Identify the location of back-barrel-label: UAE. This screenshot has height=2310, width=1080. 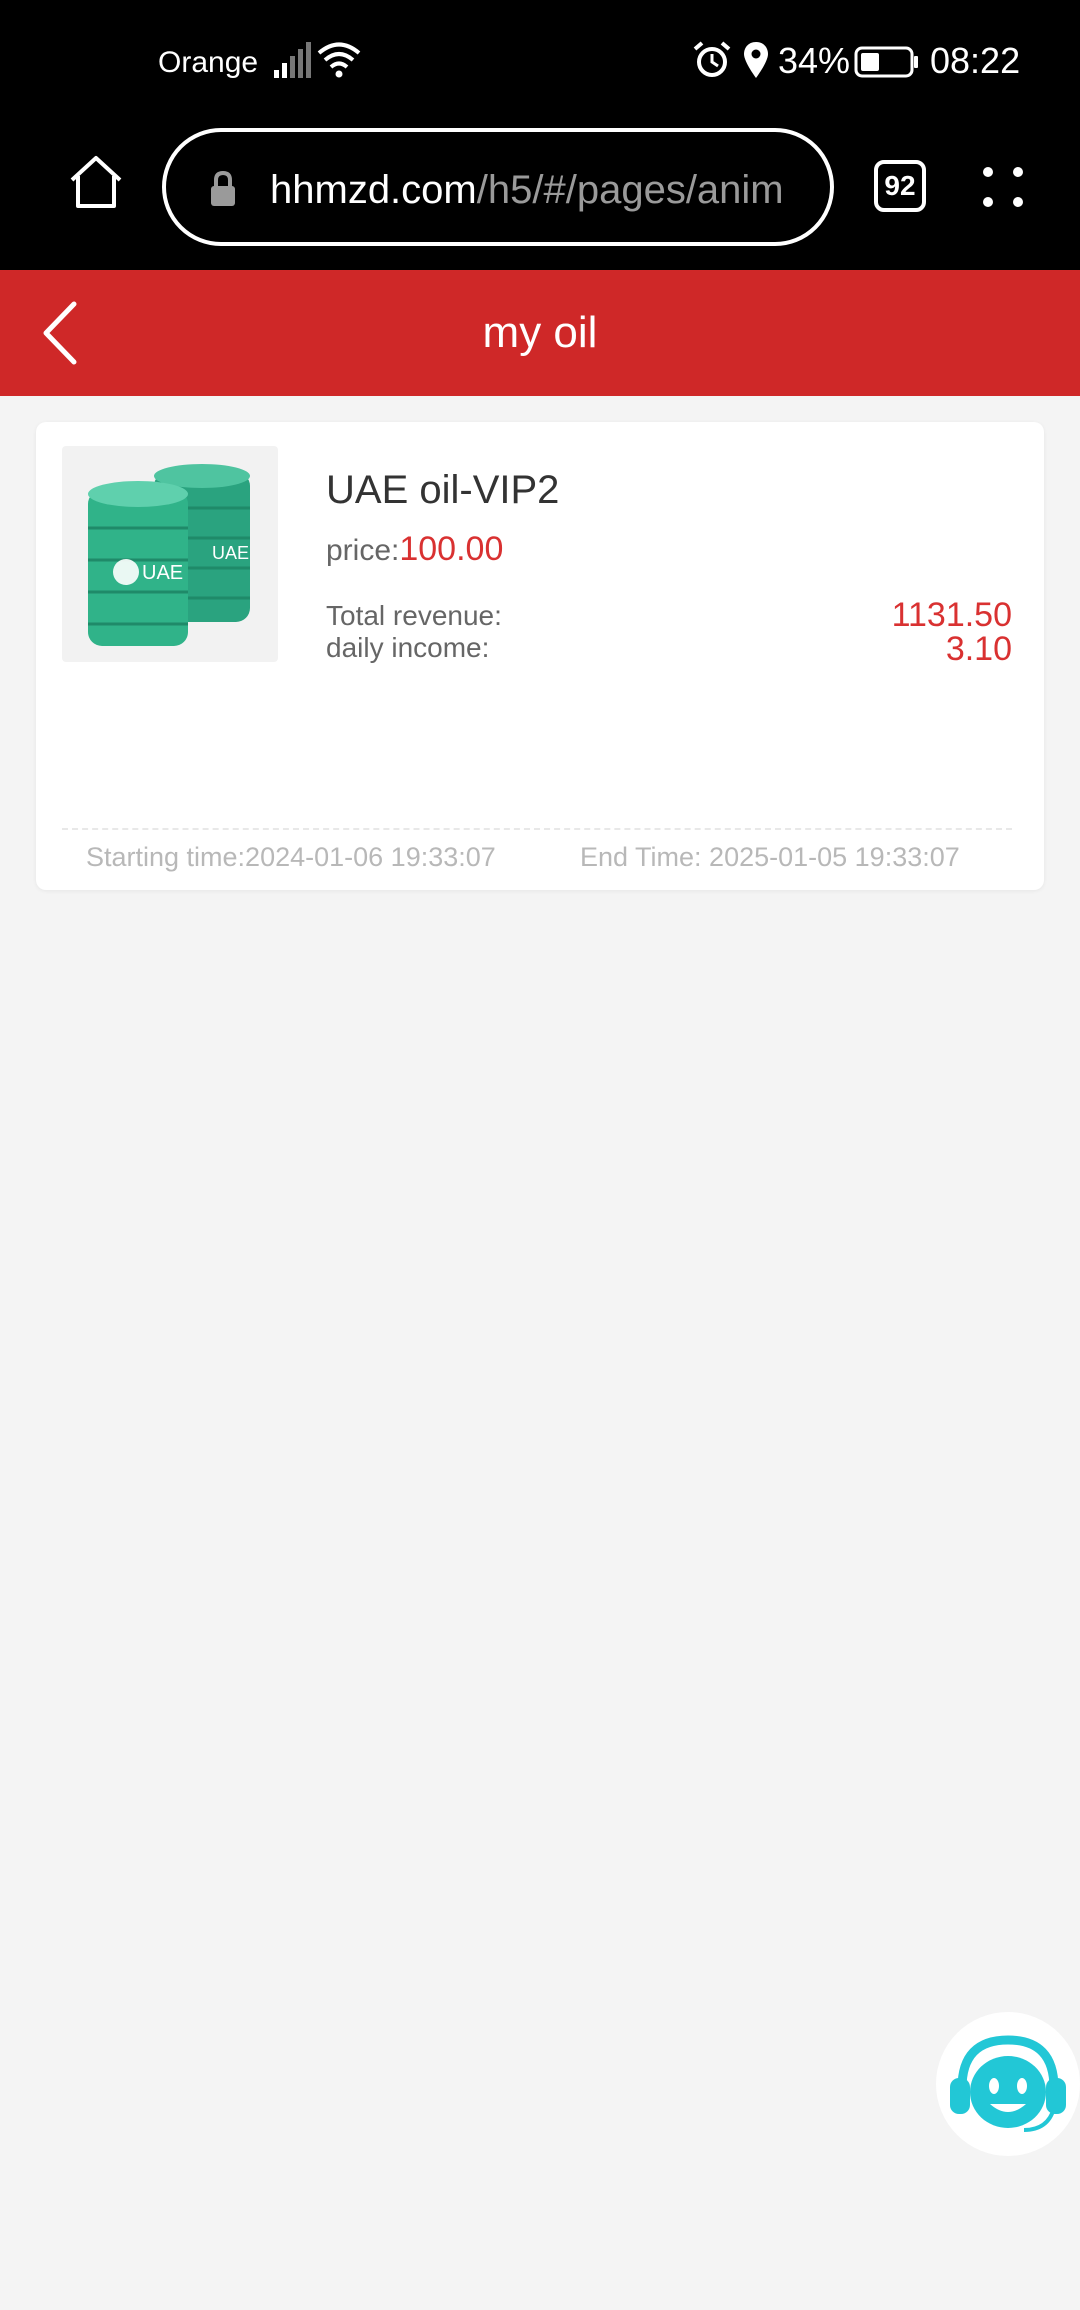
(230, 553).